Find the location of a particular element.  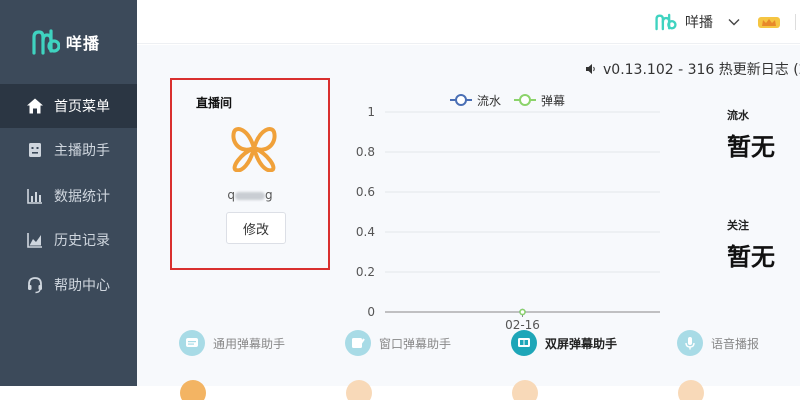

sidebar-item-label: 历史记录 is located at coordinates (82, 241).